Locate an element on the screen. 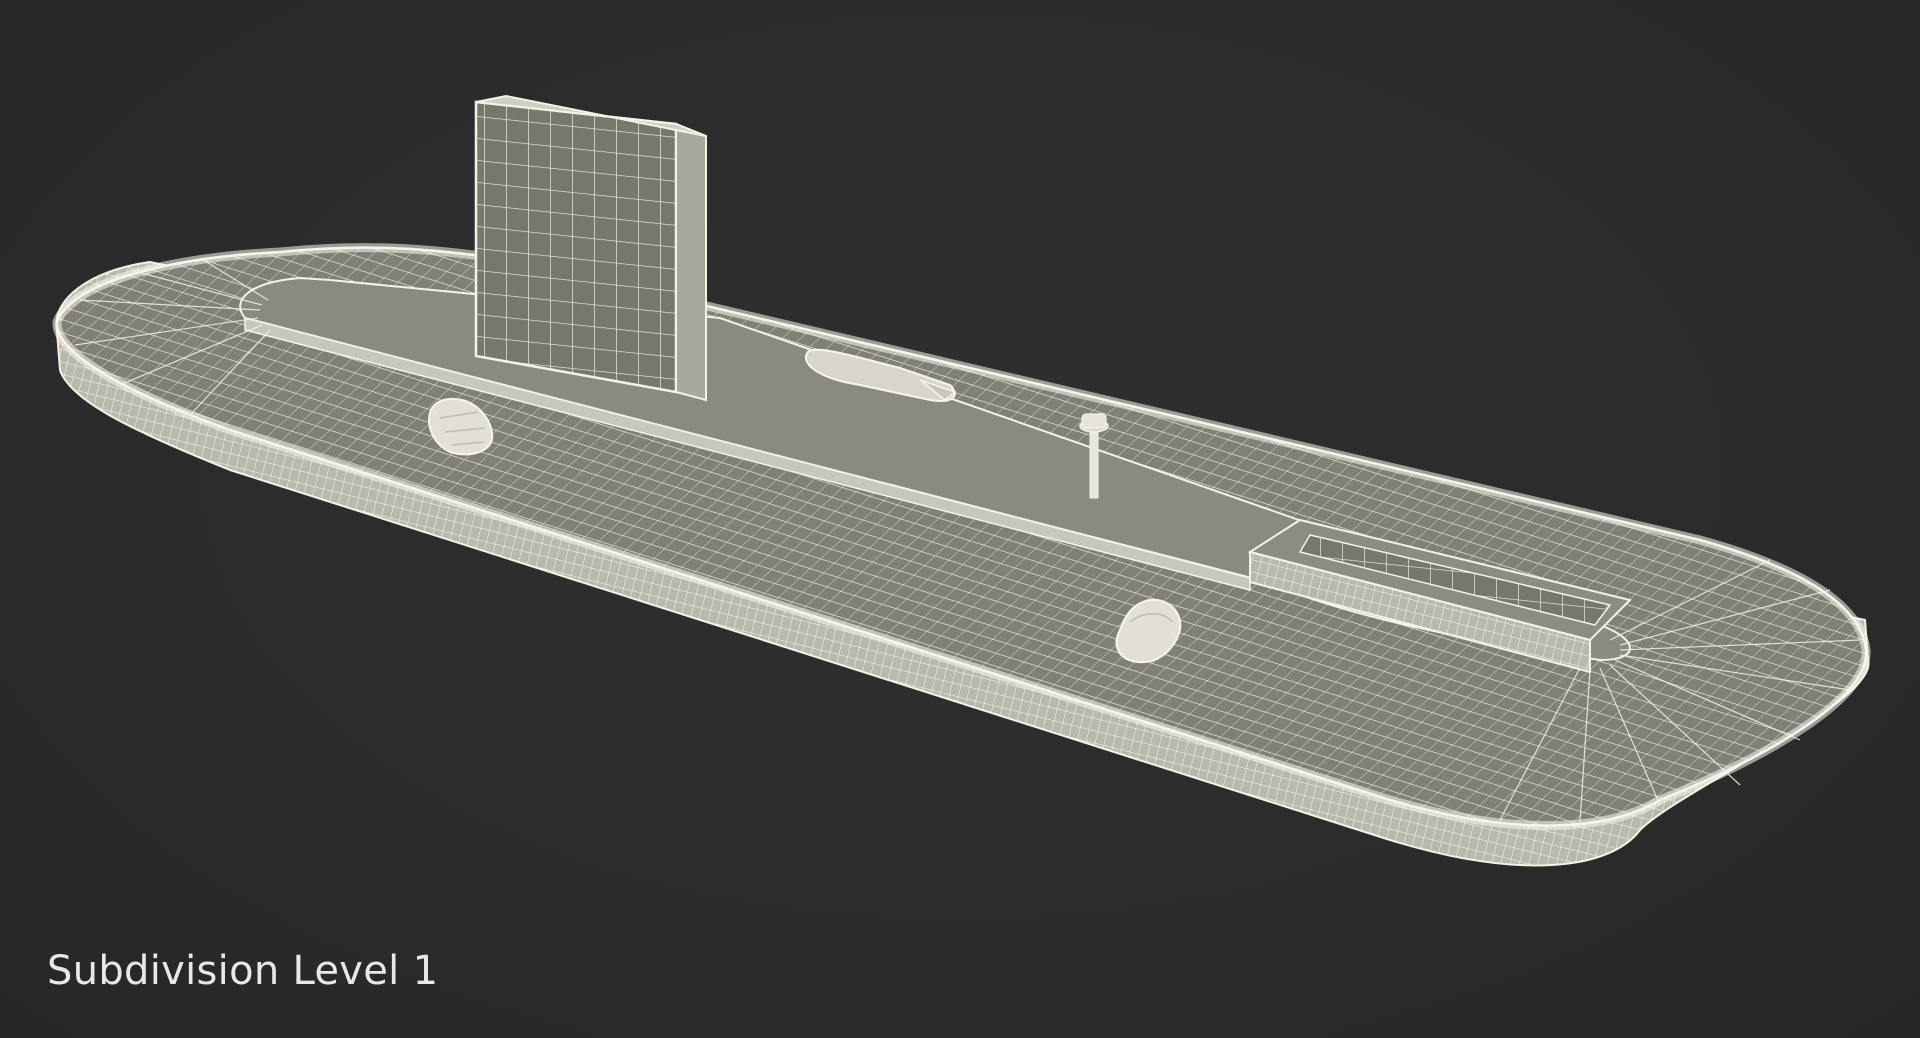 Image resolution: width=1920 pixels, height=1038 pixels. sign-side-face is located at coordinates (691, 262).